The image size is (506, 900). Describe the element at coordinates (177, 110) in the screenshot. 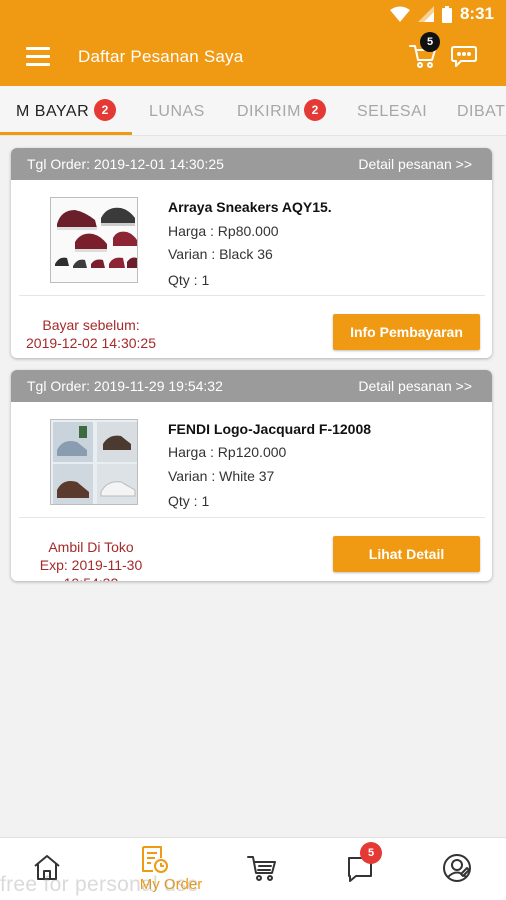

I see `tab-lunas: LUNAS` at that location.